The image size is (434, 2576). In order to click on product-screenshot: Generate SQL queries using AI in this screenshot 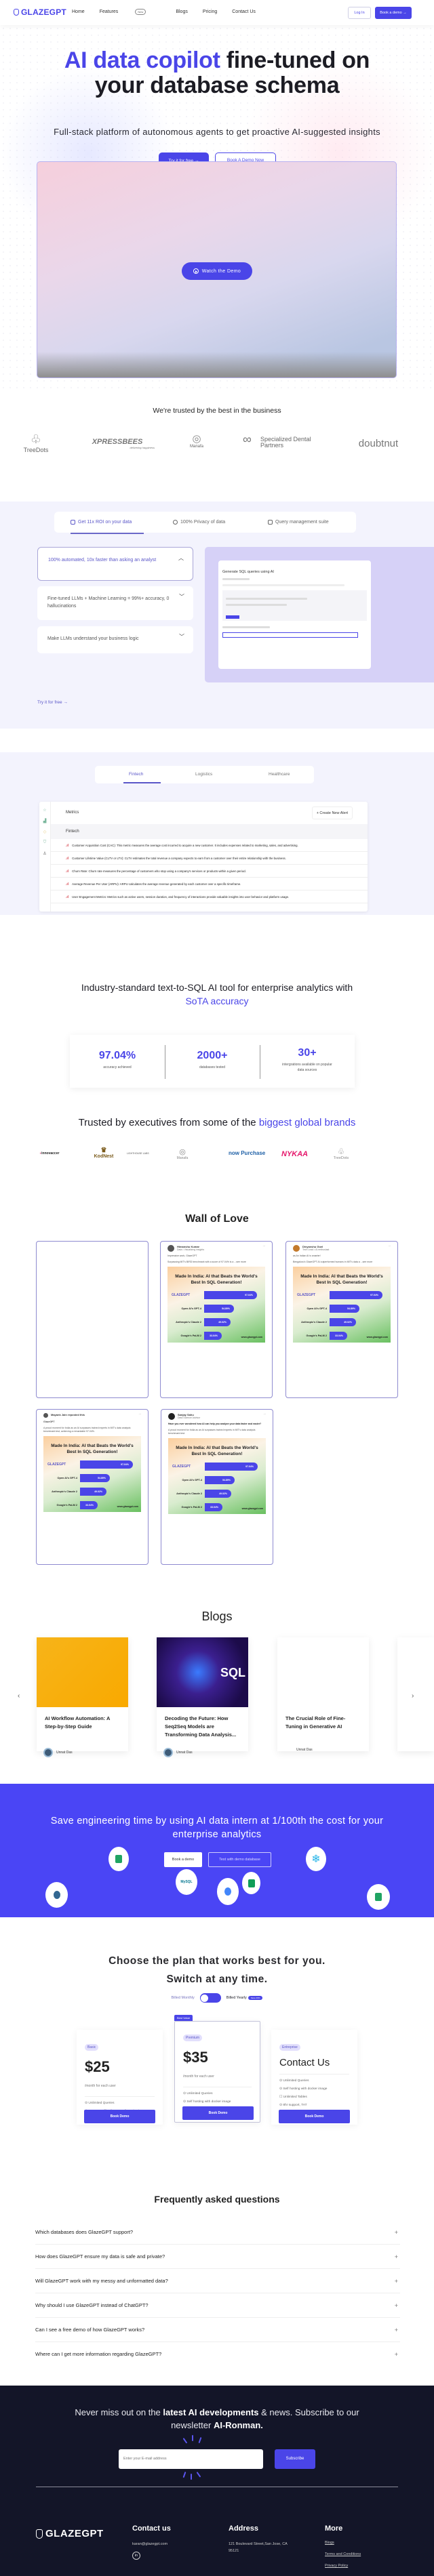, I will do `click(319, 615)`.